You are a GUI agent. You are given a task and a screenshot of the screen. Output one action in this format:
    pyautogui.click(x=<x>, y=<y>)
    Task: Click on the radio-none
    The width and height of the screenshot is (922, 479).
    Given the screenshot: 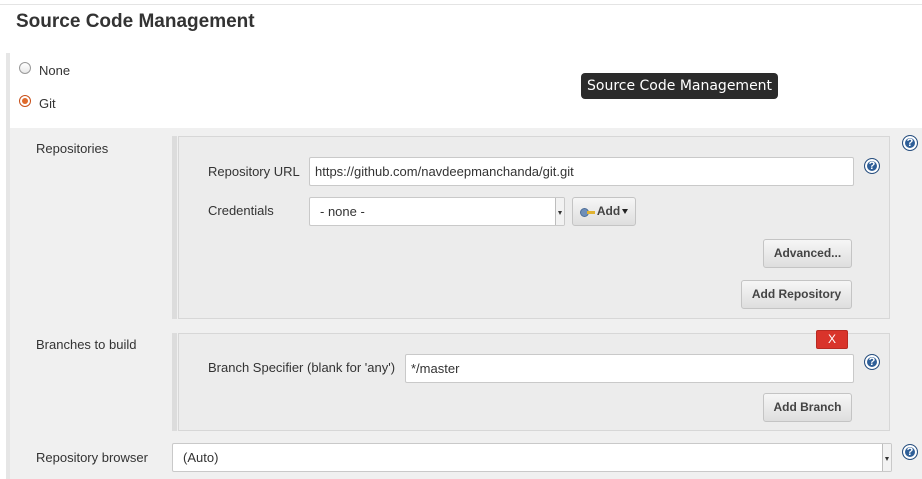 What is the action you would take?
    pyautogui.click(x=25, y=68)
    